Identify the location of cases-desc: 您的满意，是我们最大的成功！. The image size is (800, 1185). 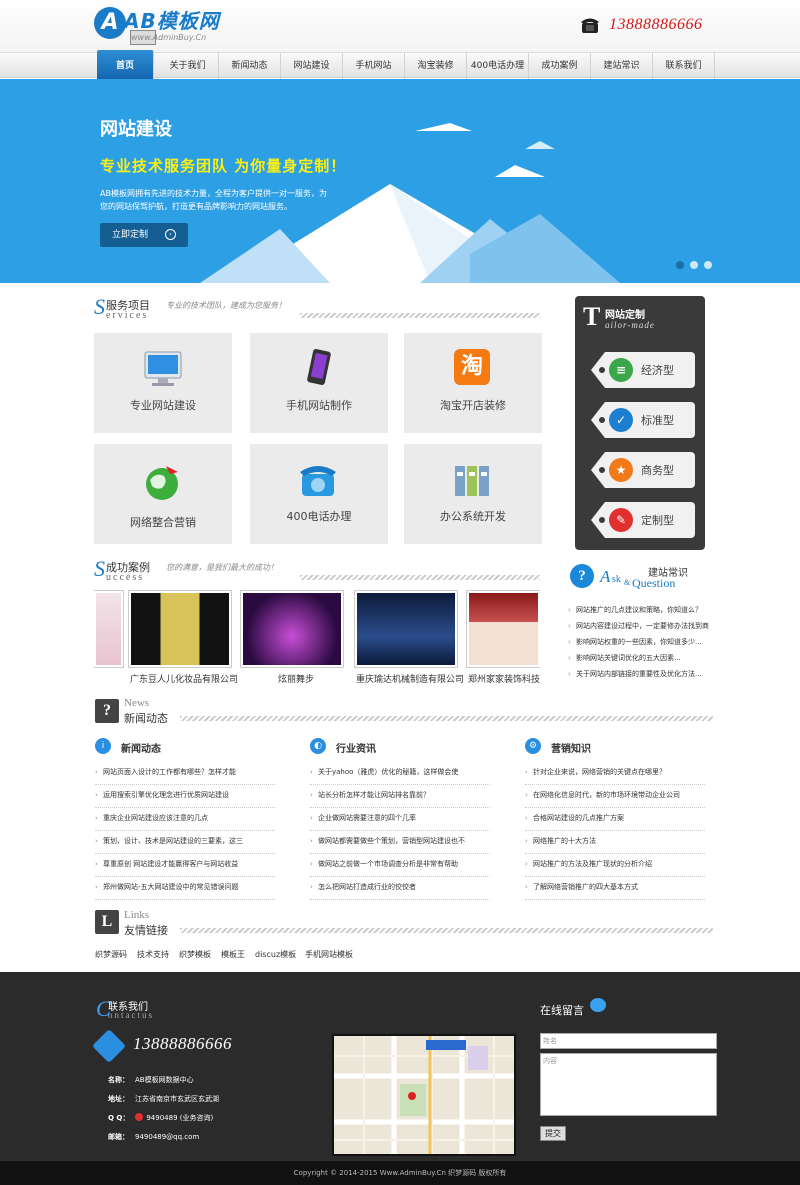
(222, 567).